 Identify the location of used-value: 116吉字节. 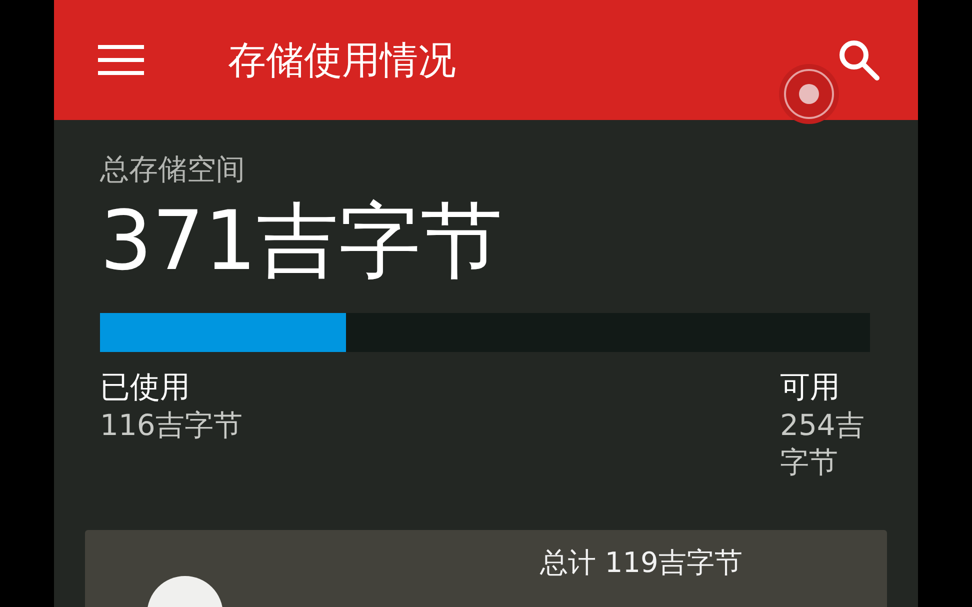
(171, 425).